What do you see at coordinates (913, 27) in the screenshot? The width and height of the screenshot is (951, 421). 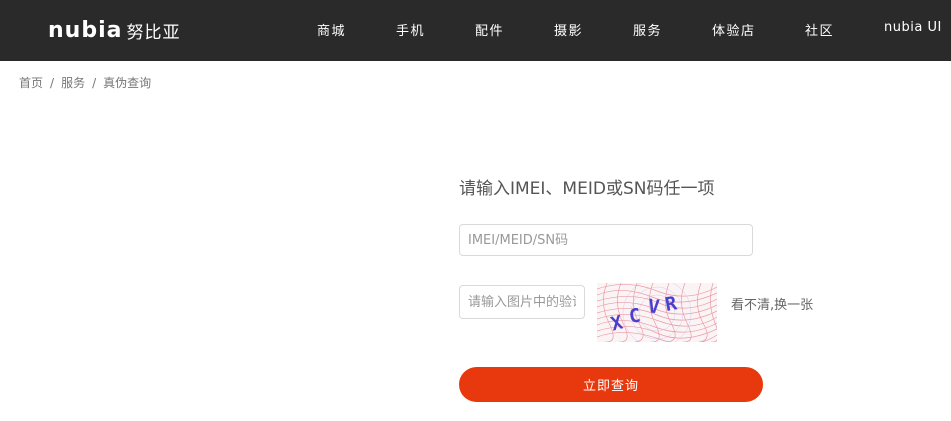 I see `nav-item-nubia-ui: nubia UI` at bounding box center [913, 27].